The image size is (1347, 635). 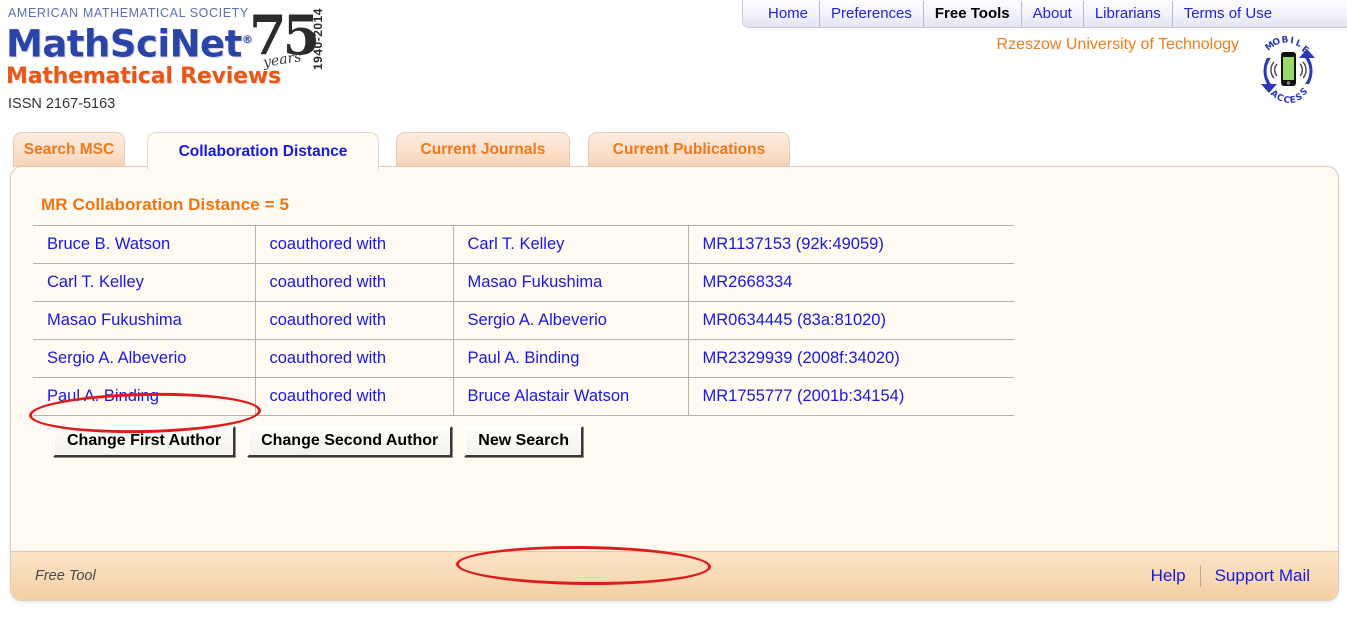 I want to click on mr-number-link: MR2329939 (2008f:34020), so click(x=851, y=359).